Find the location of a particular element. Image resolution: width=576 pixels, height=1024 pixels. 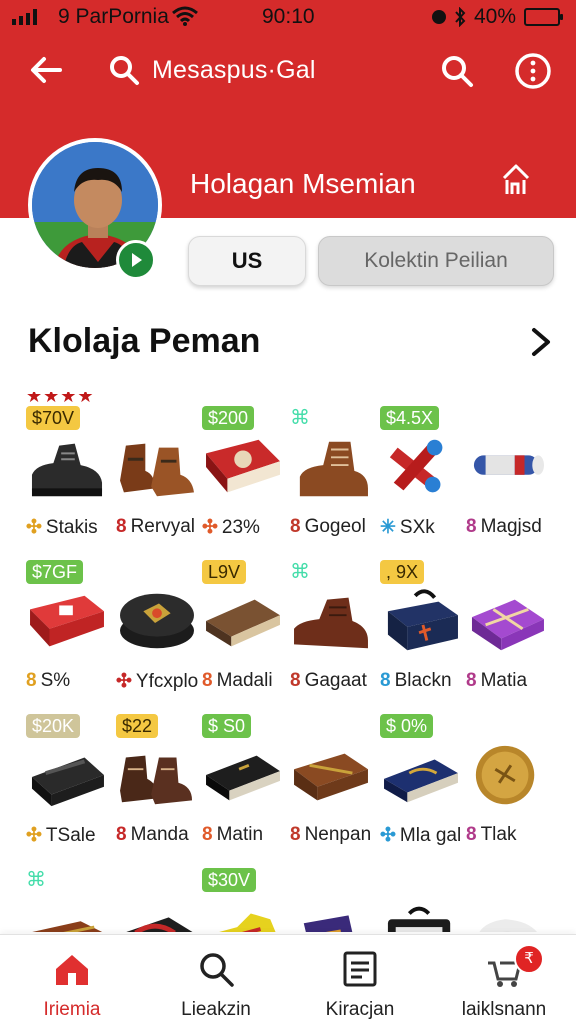

item-card: $7GF 8 S% is located at coordinates (72, 626).